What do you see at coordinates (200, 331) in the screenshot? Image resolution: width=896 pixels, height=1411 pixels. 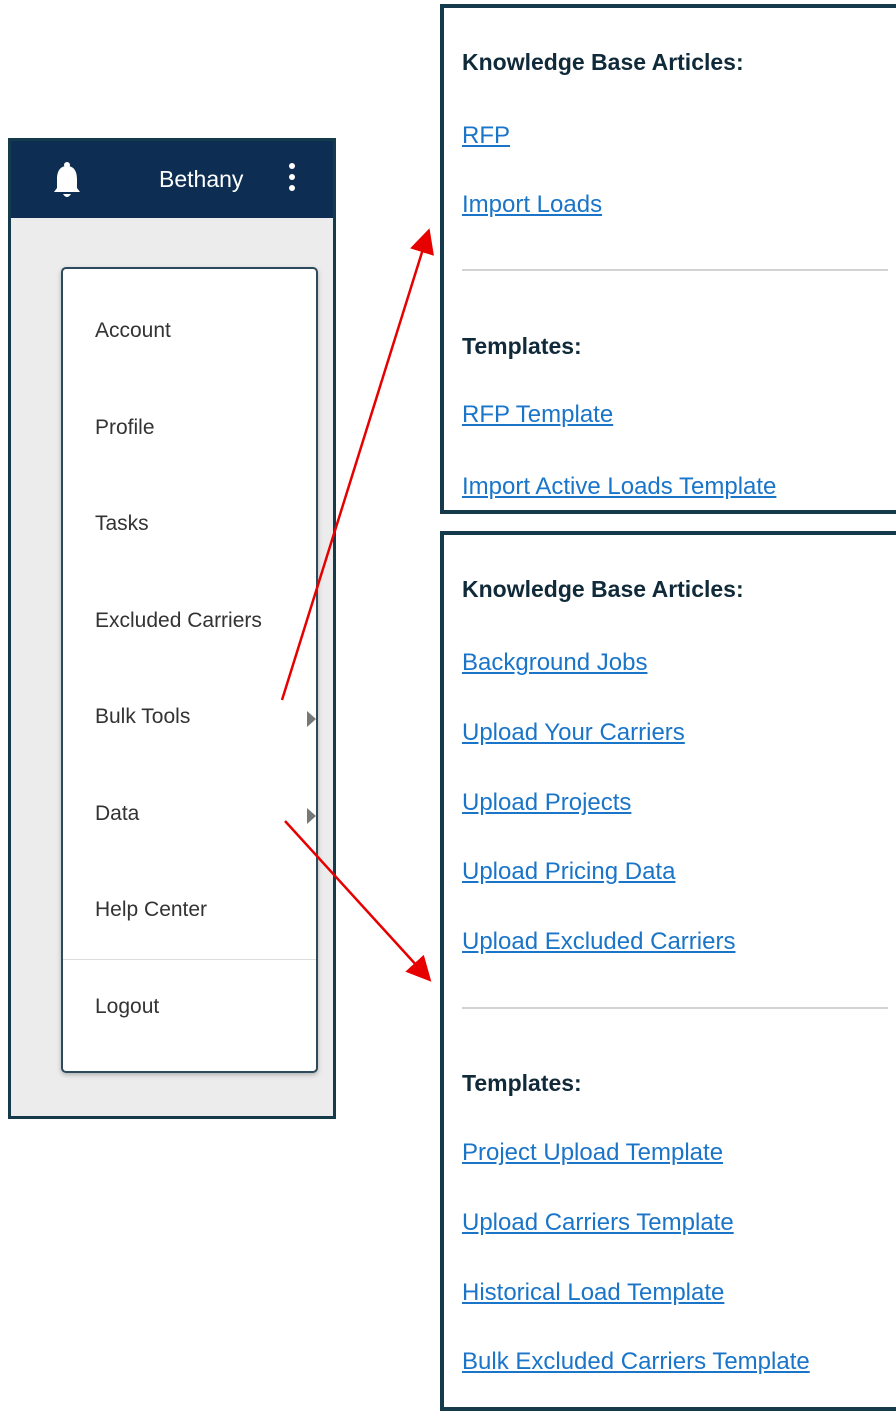 I see `menu-item-account: Account` at bounding box center [200, 331].